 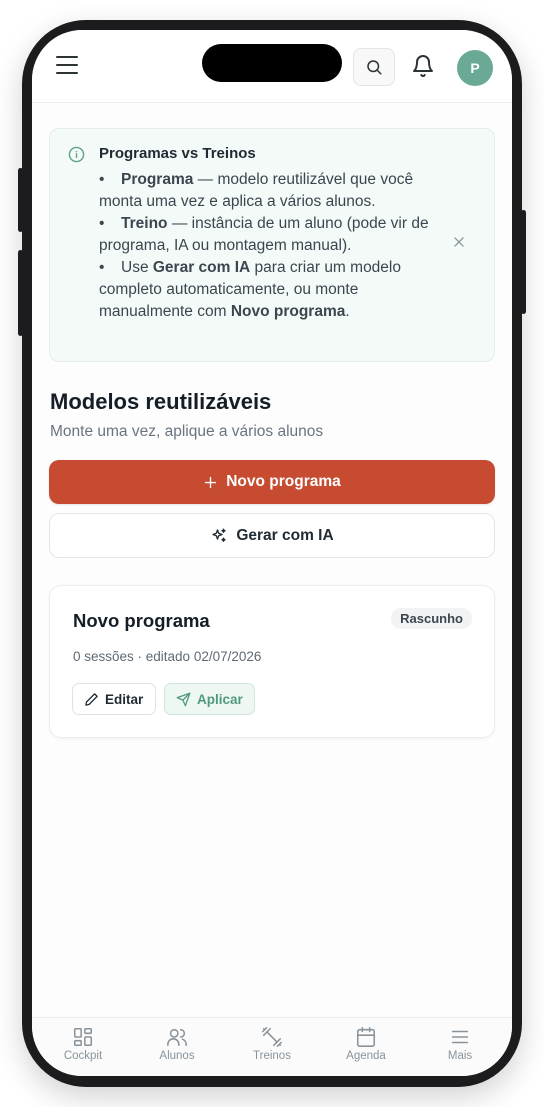 What do you see at coordinates (272, 1037) in the screenshot?
I see `dumbbell-icon` at bounding box center [272, 1037].